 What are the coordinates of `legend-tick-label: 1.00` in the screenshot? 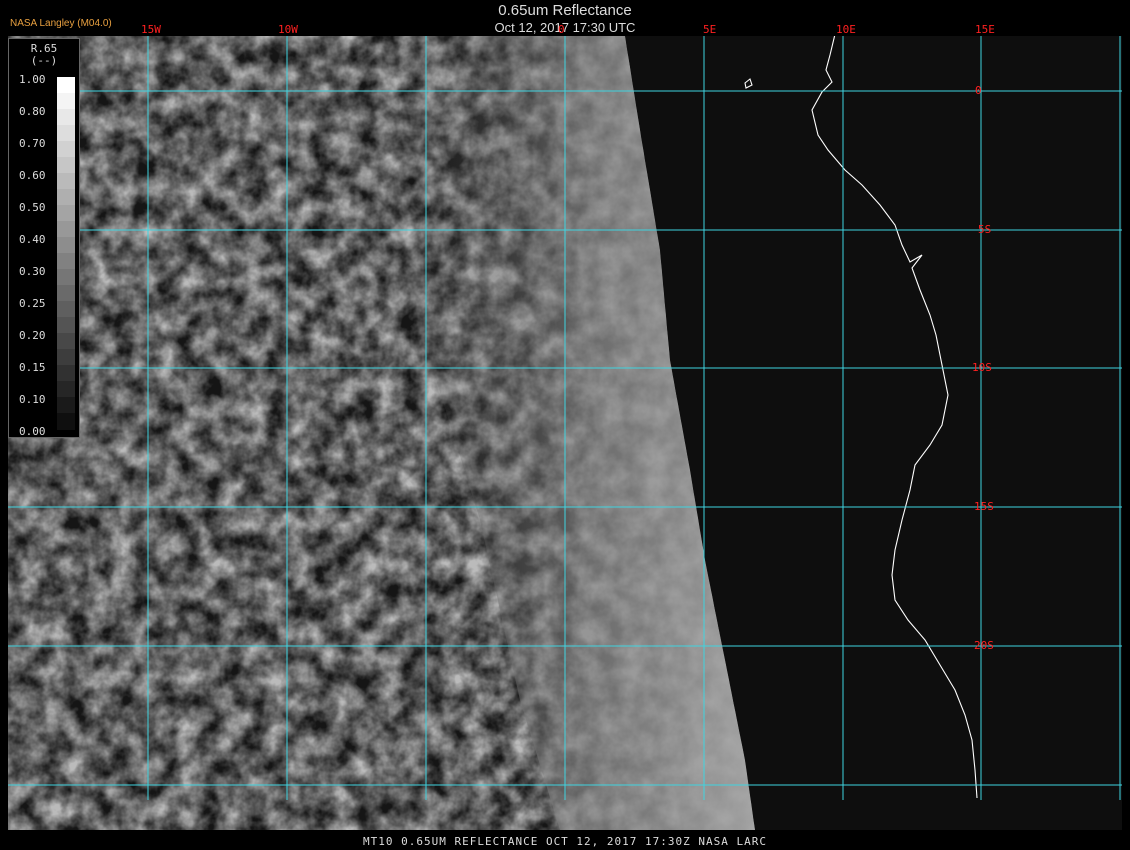 It's located at (32, 79).